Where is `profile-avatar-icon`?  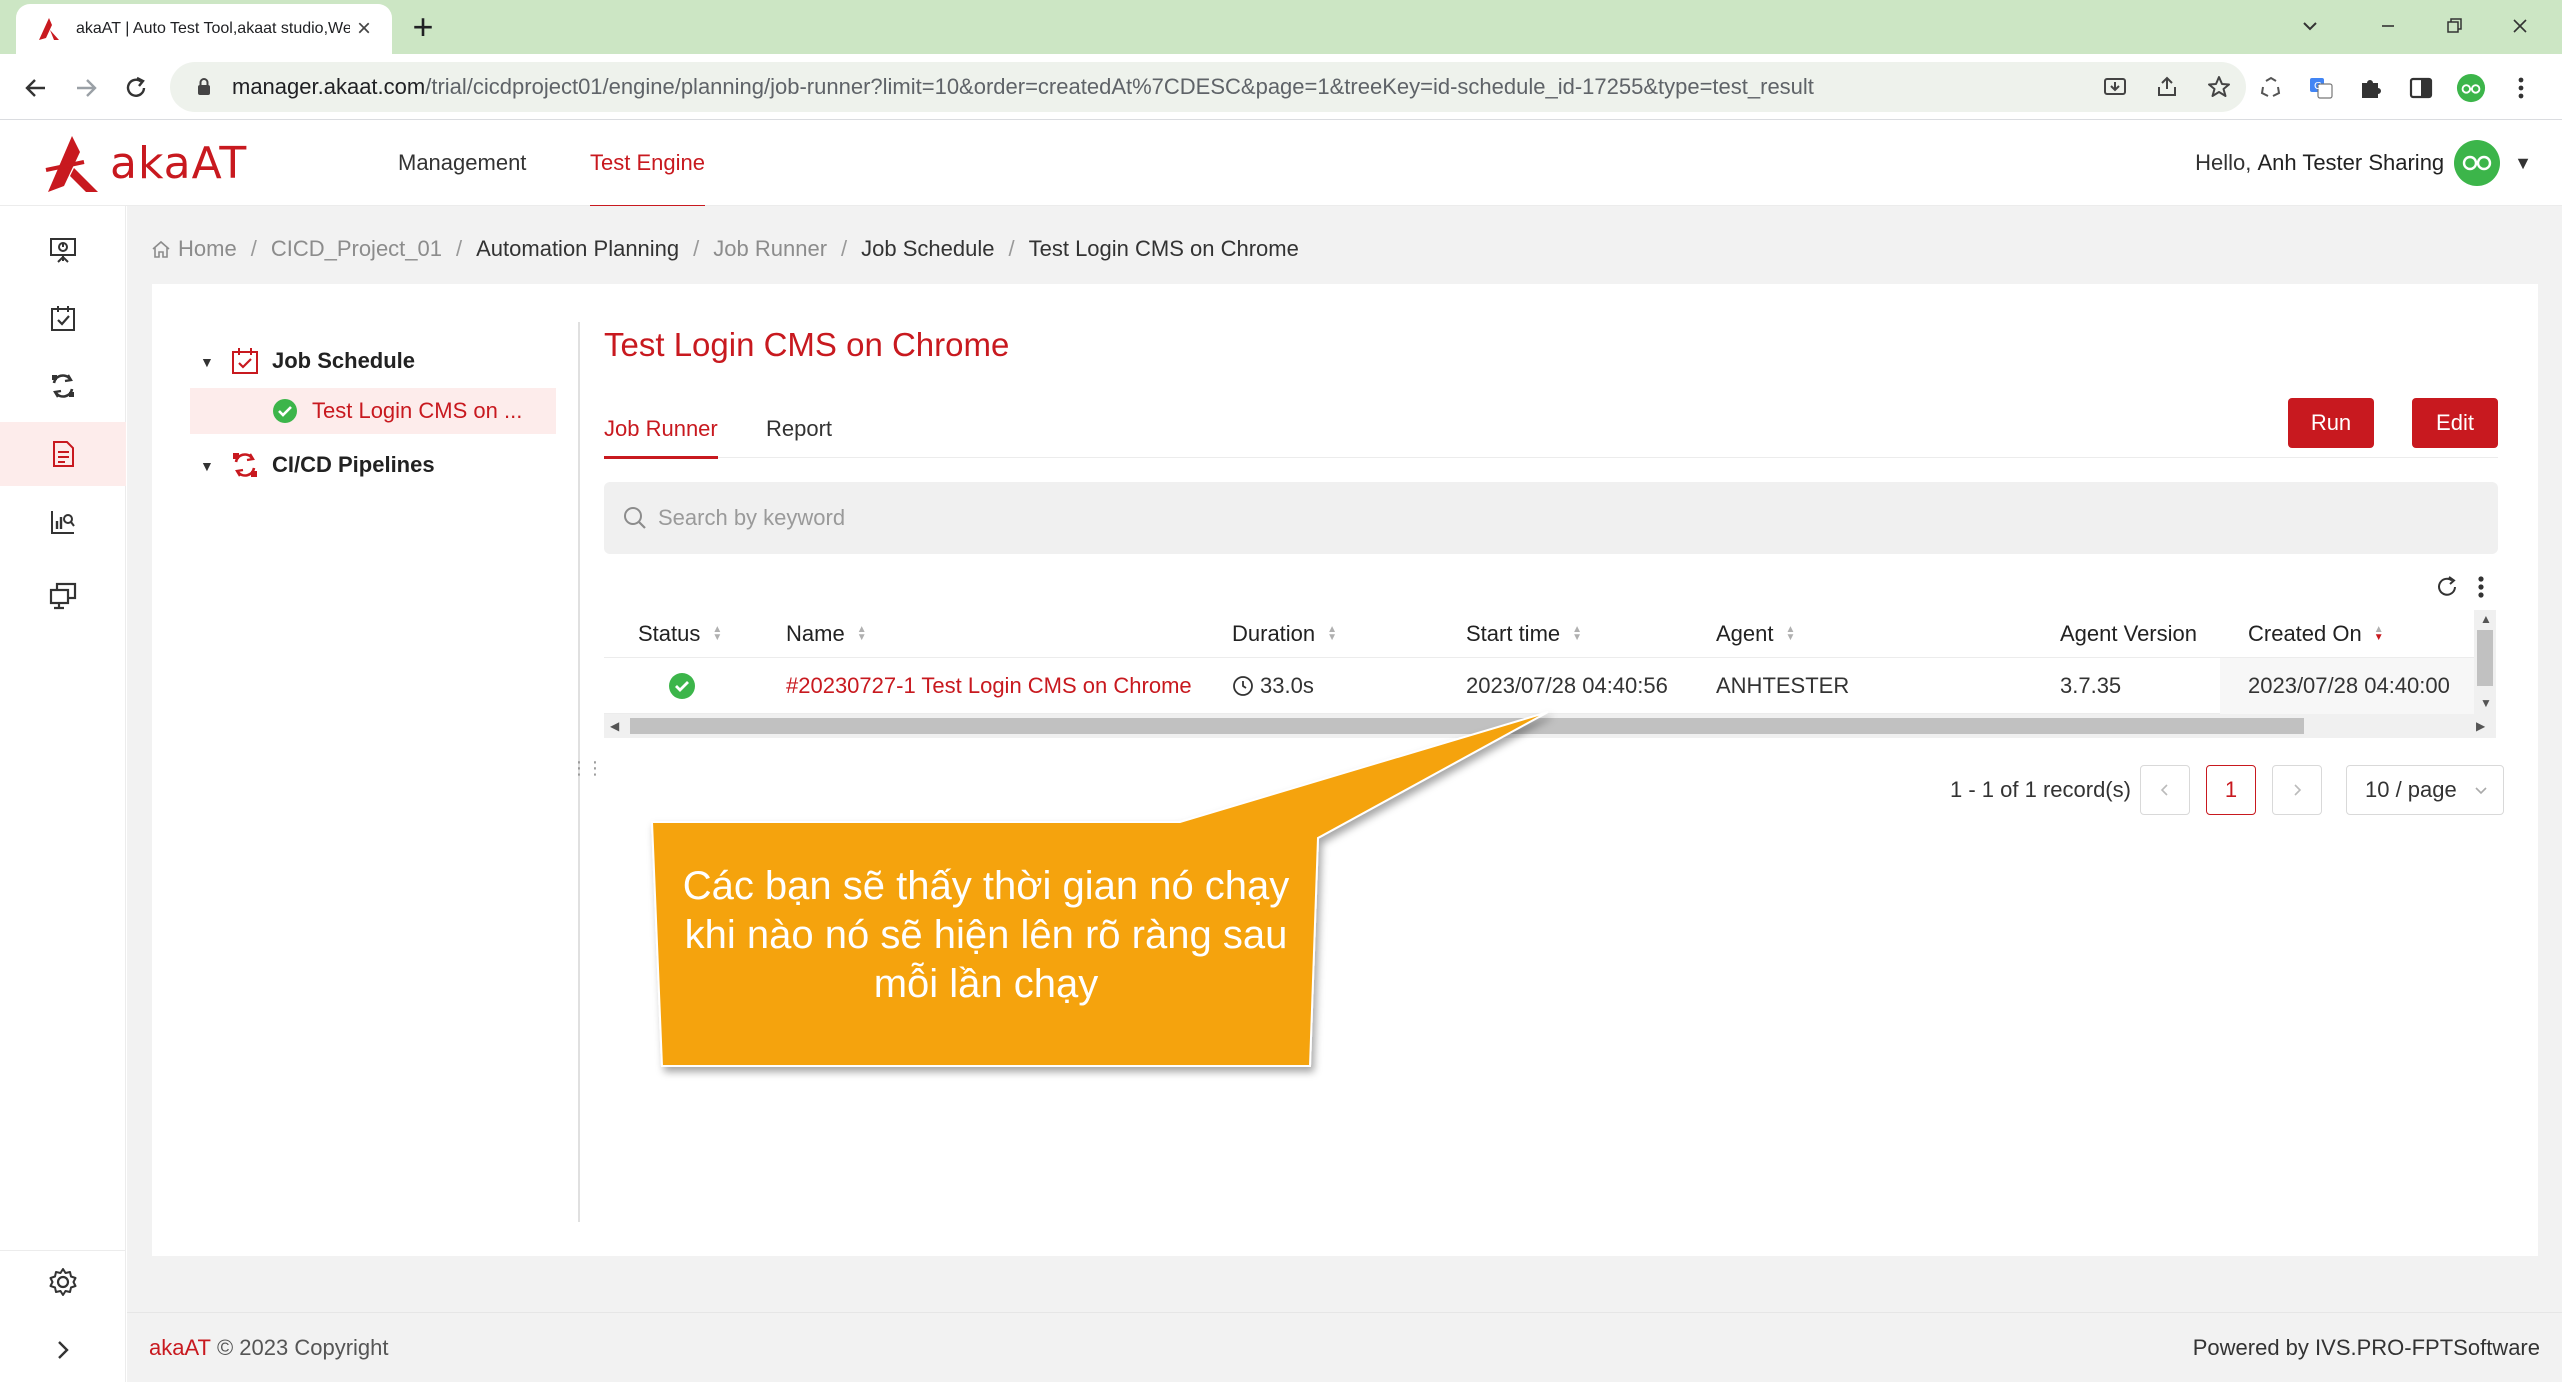
profile-avatar-icon is located at coordinates (2471, 88).